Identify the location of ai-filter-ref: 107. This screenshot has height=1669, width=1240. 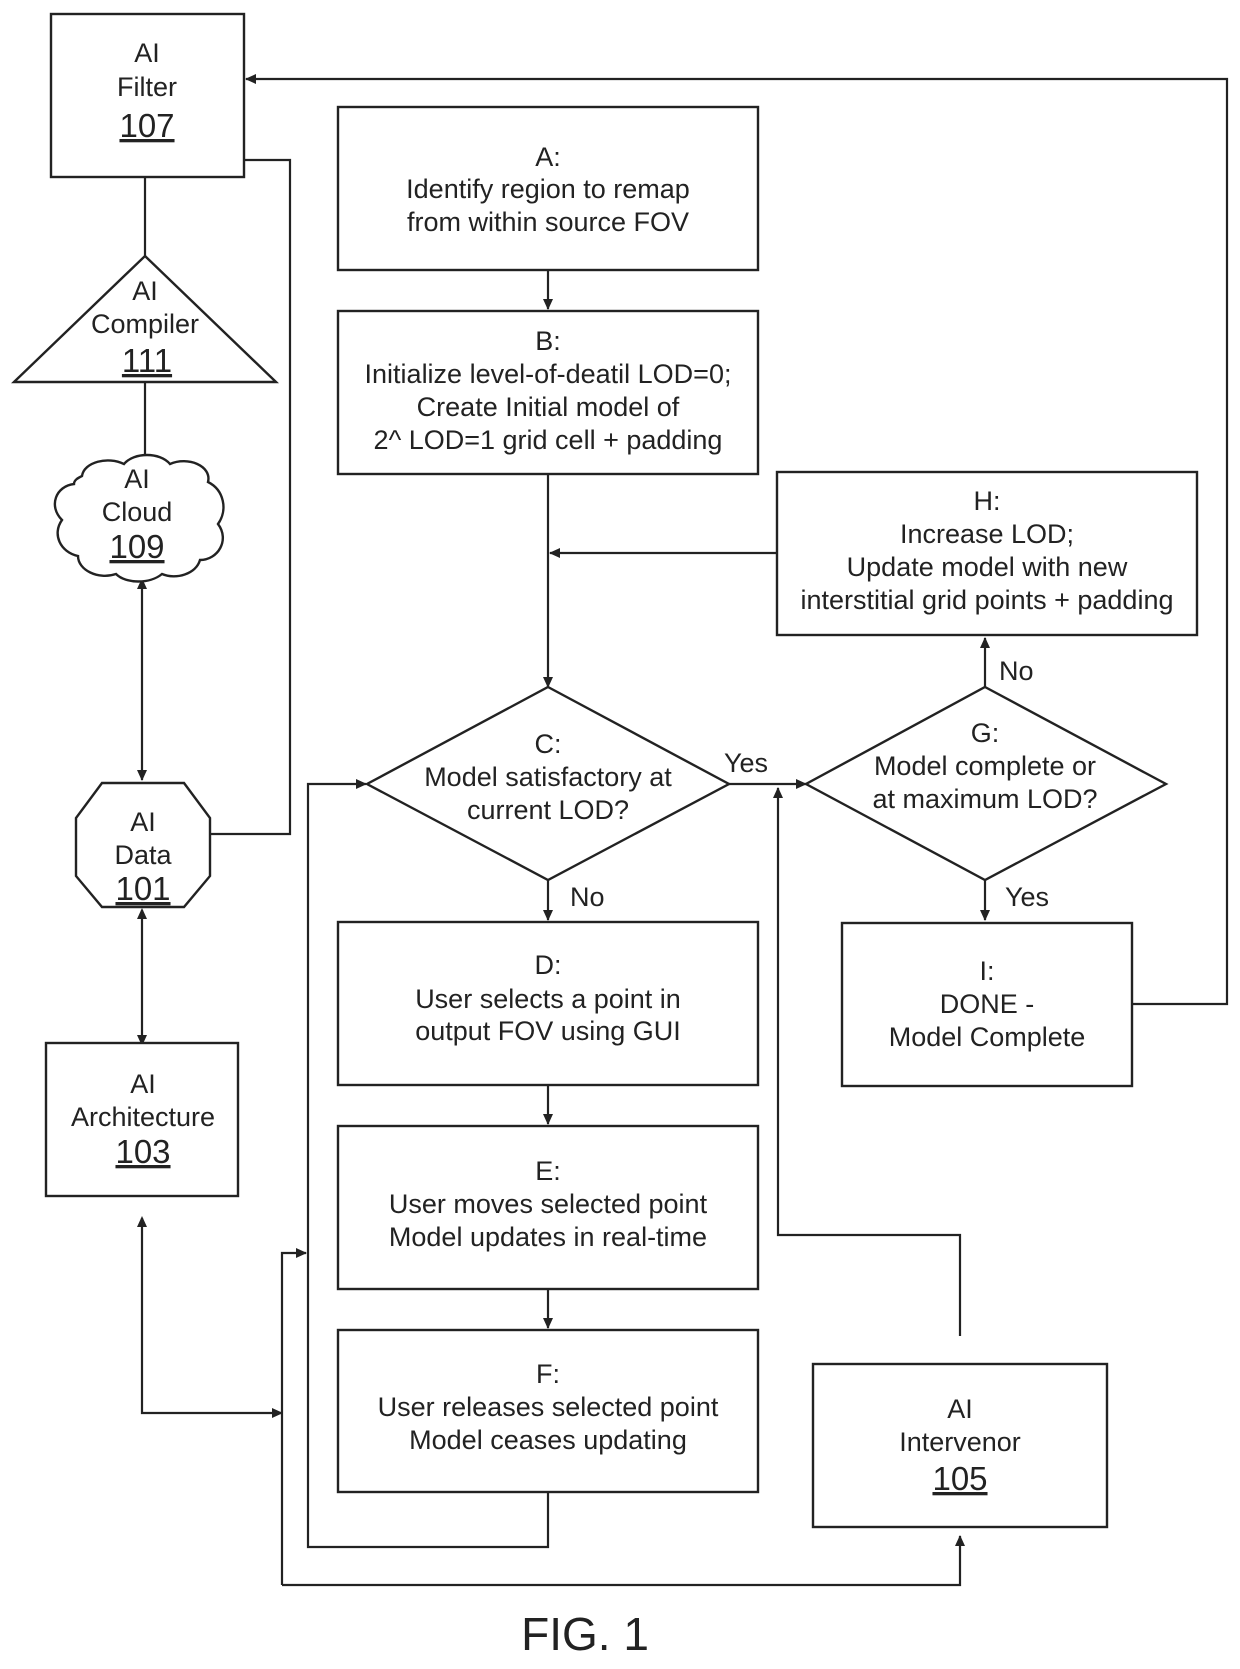
(146, 125).